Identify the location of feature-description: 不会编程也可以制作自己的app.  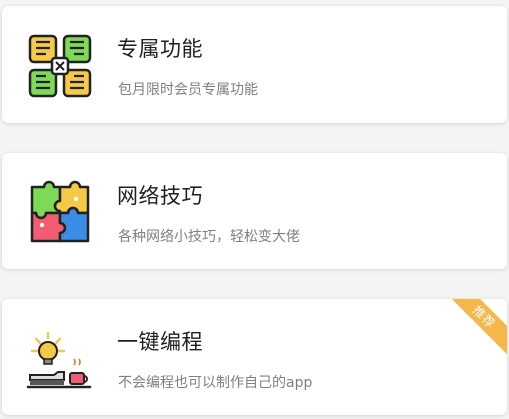
(215, 383).